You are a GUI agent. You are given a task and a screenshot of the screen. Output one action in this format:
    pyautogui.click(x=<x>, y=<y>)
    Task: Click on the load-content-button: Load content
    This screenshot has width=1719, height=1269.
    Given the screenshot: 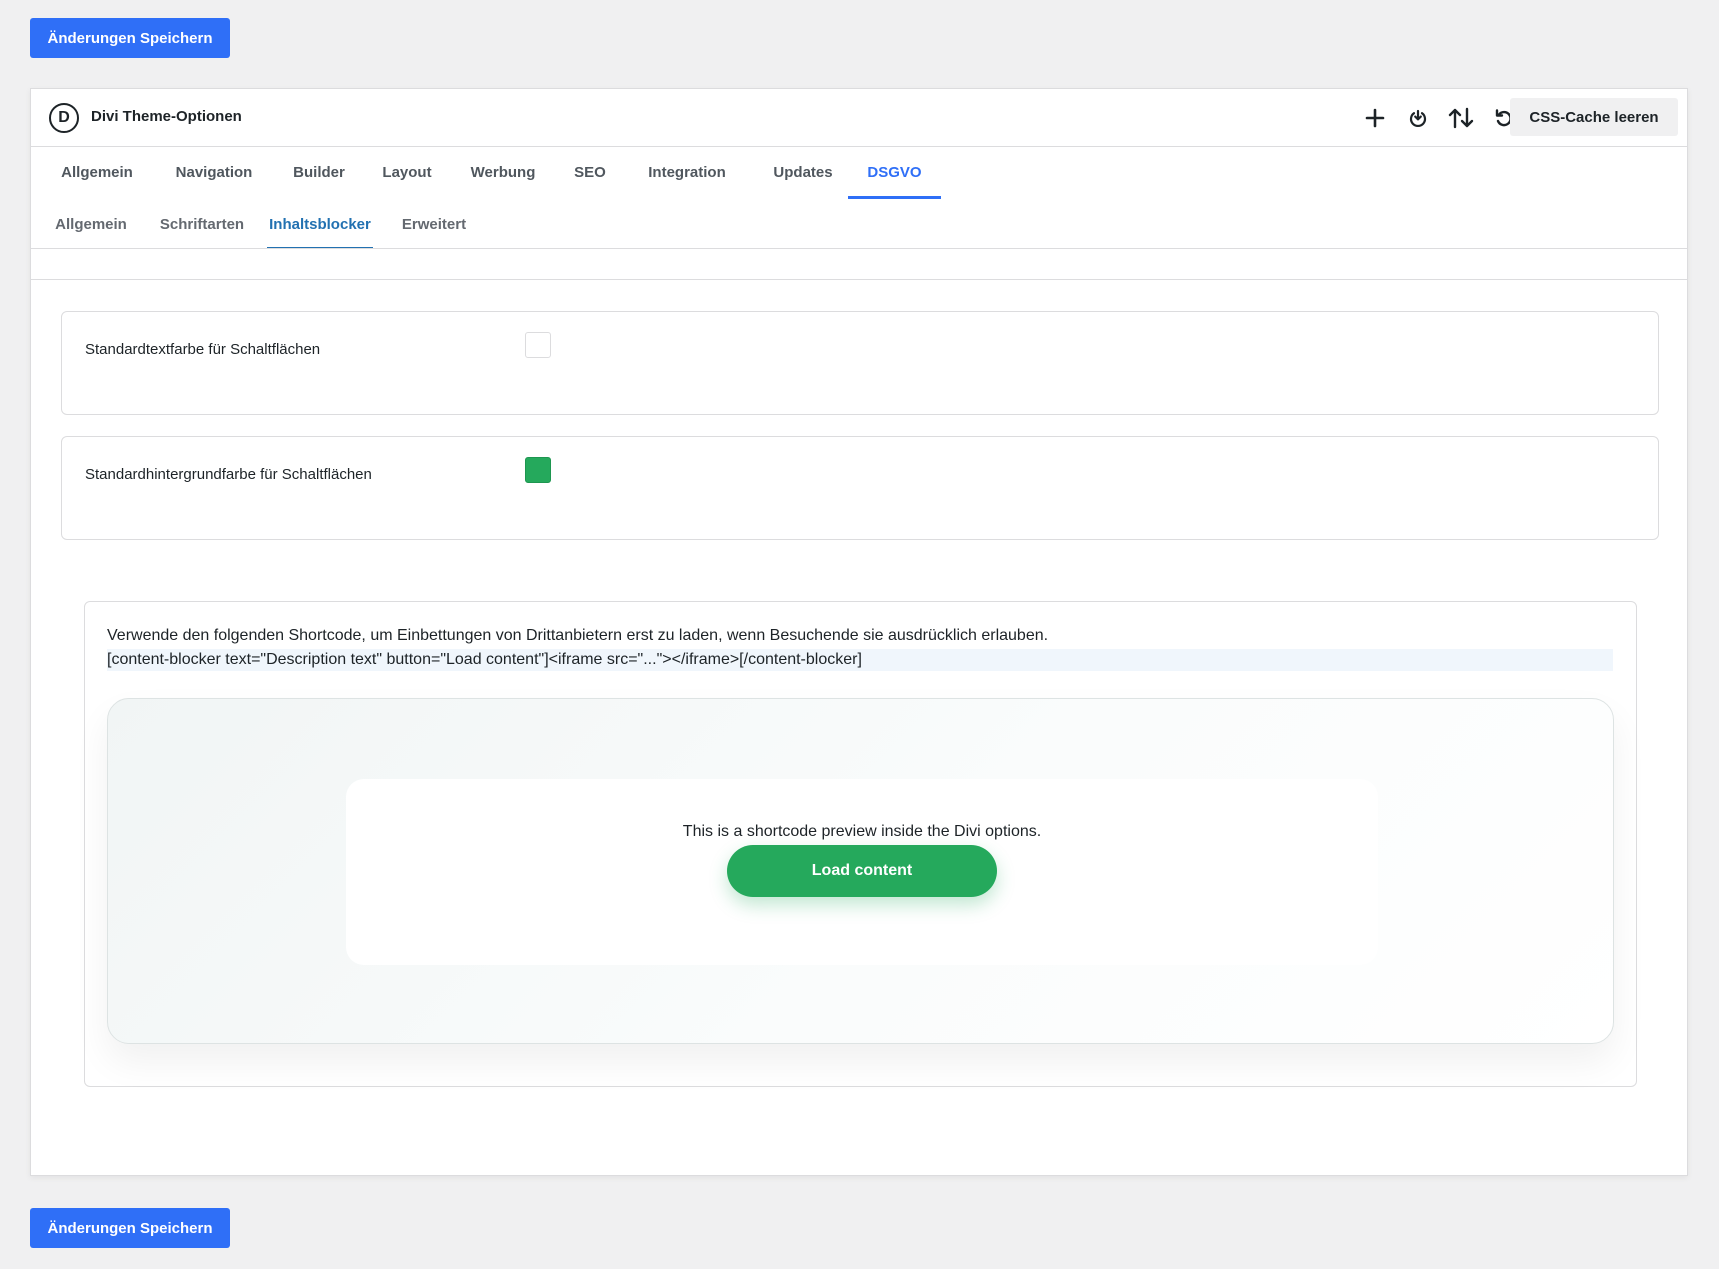 What is the action you would take?
    pyautogui.click(x=862, y=871)
    